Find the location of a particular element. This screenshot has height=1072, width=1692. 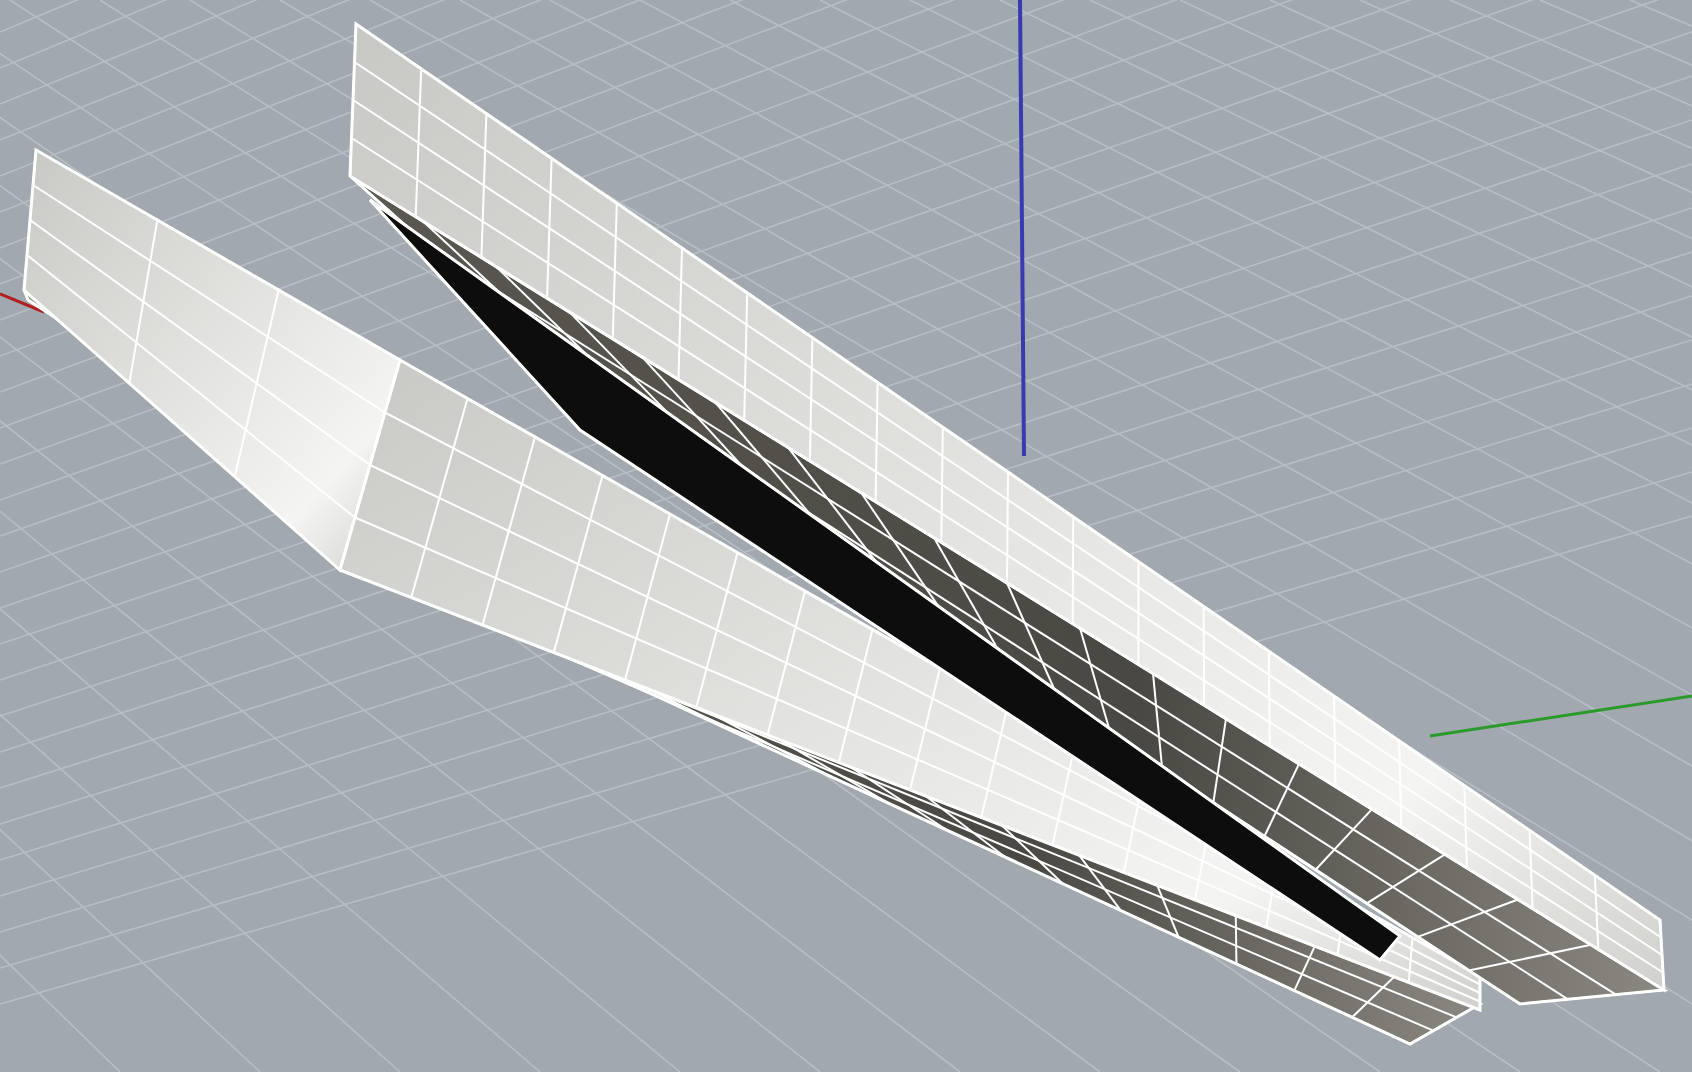

x-axis-line is located at coordinates (22, 303).